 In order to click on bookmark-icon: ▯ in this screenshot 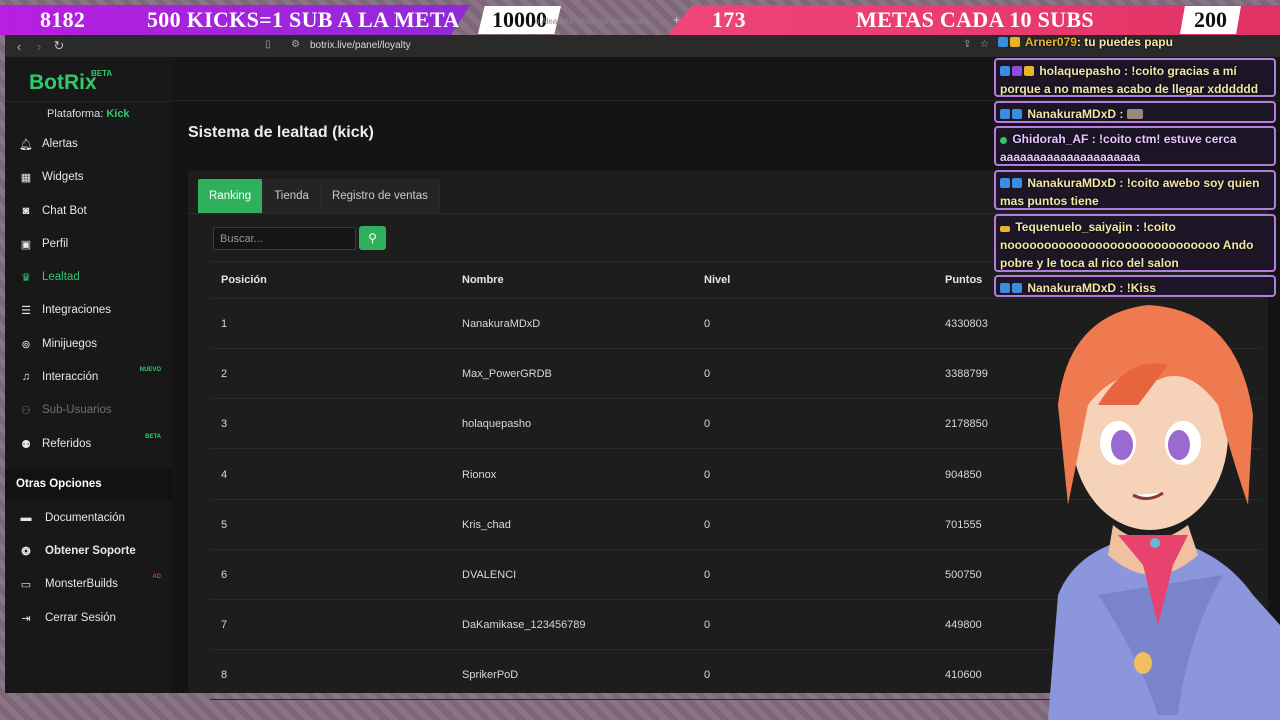, I will do `click(268, 44)`.